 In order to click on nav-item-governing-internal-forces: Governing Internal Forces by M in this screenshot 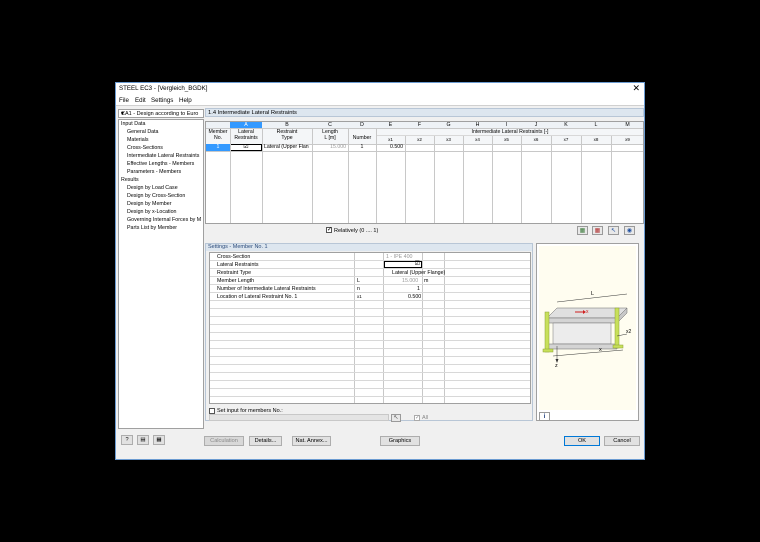, I will do `click(164, 220)`.